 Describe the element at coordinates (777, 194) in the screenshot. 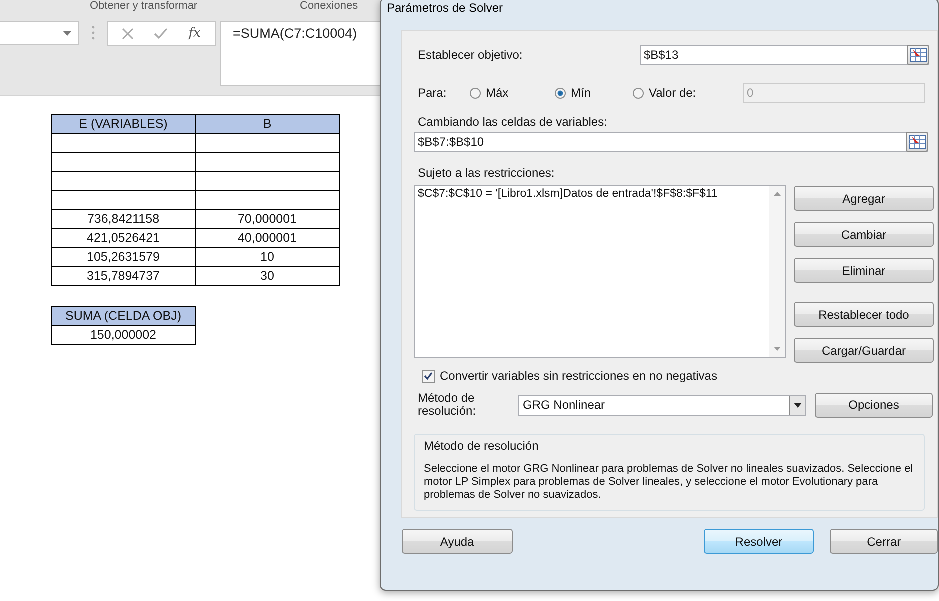

I see `scroll-up-icon` at that location.